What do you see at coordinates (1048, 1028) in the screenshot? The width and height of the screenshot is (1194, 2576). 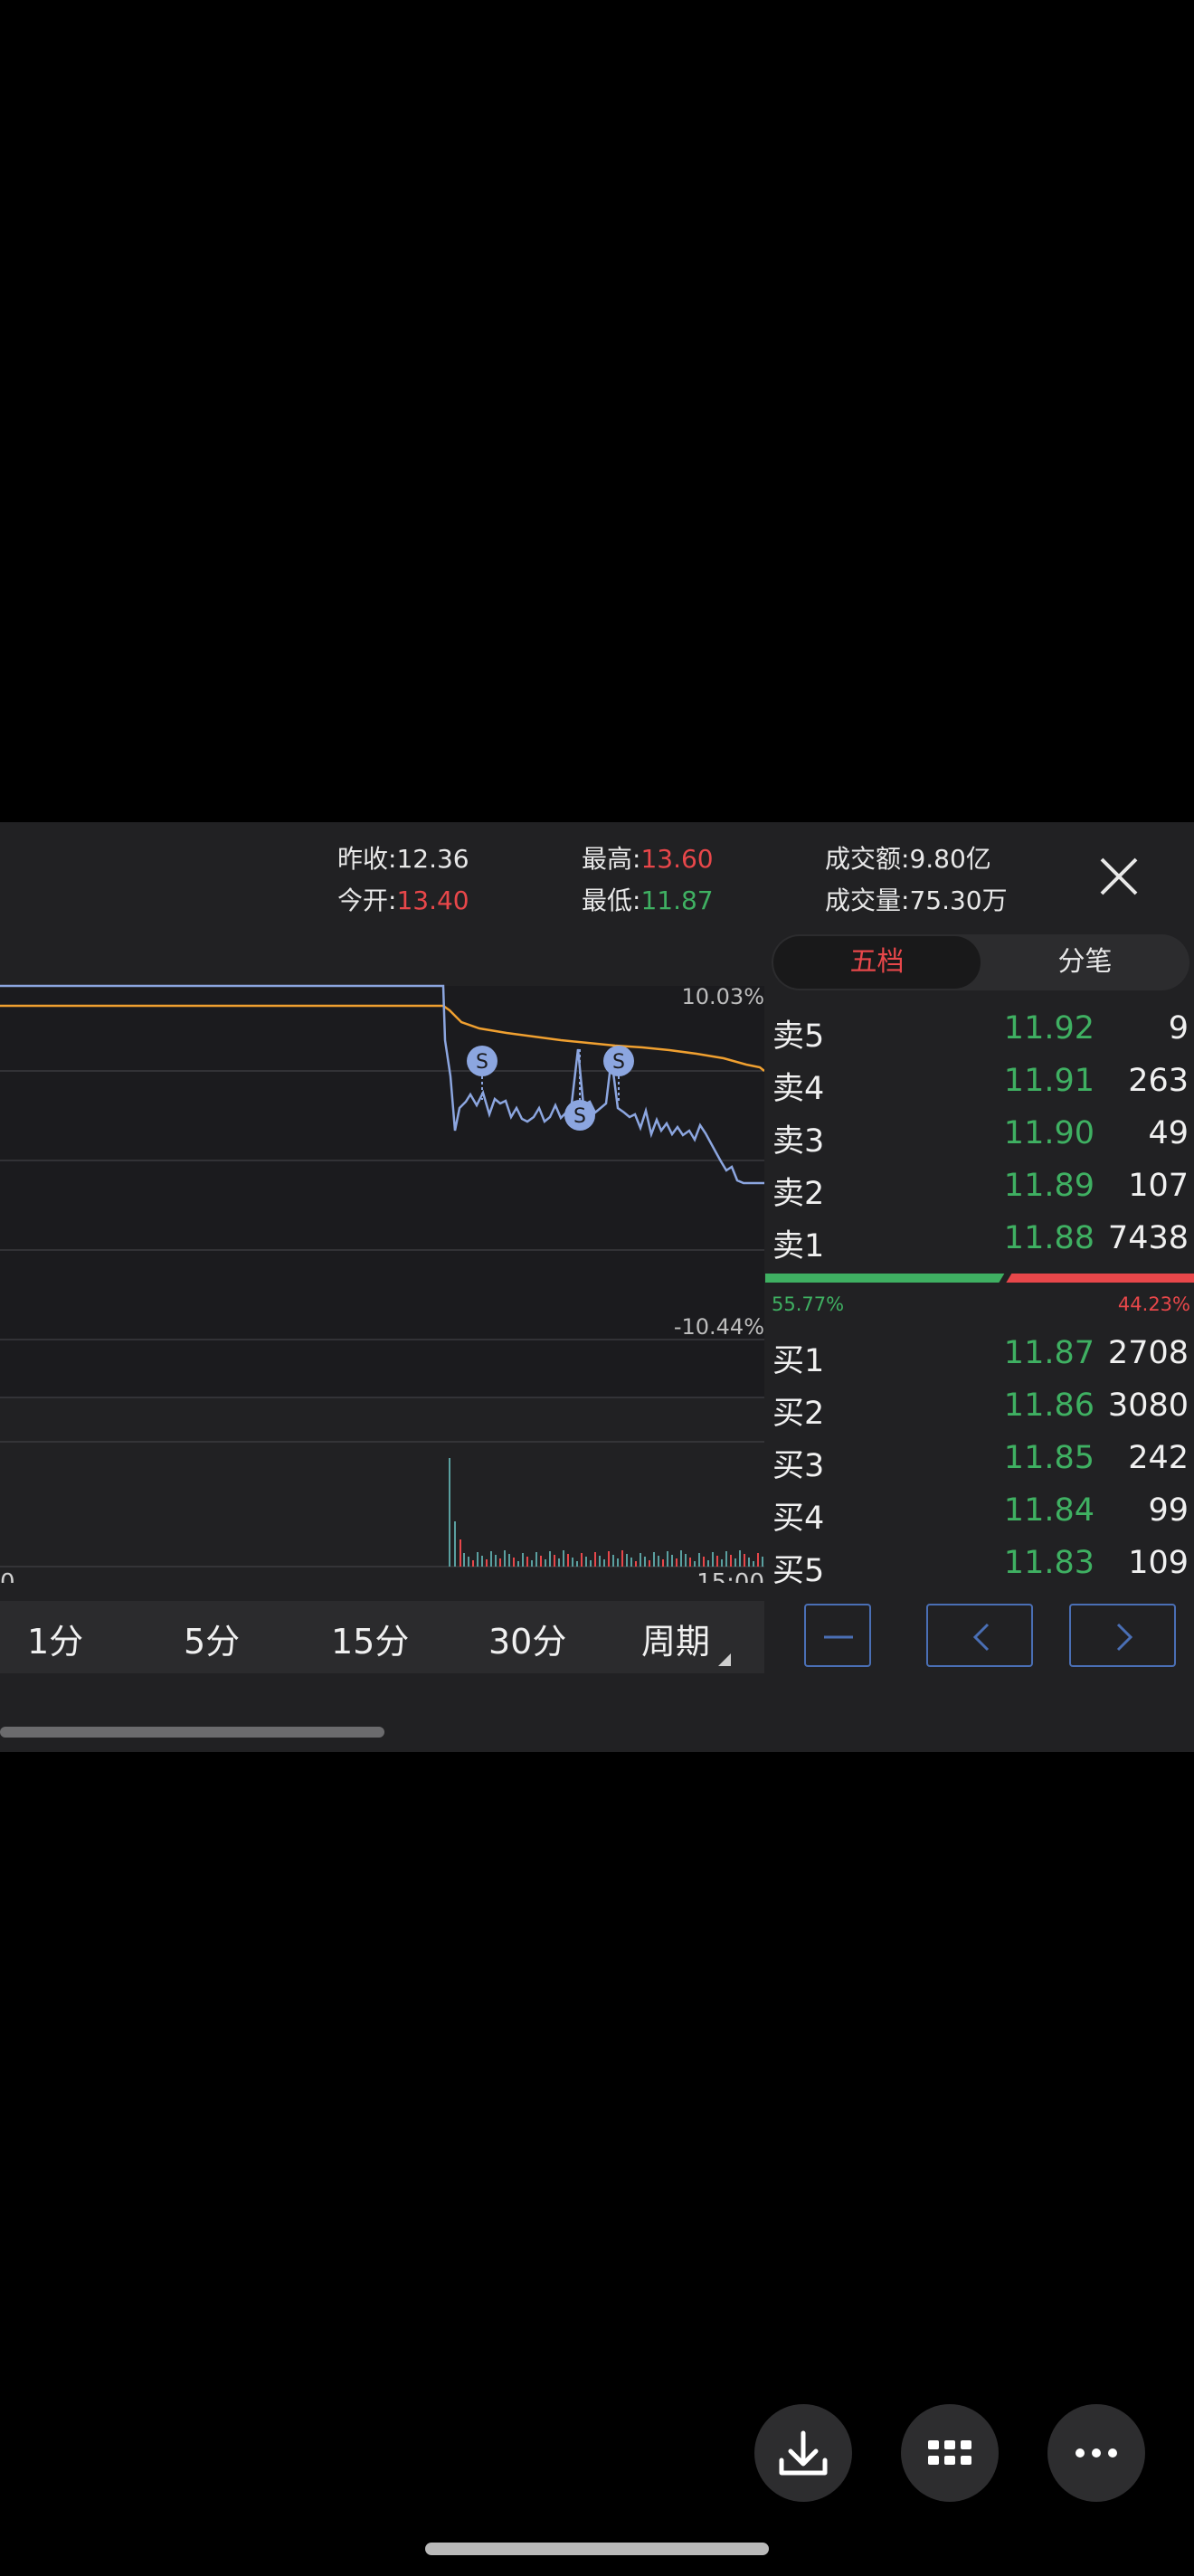 I see `ask-price: 11.92` at bounding box center [1048, 1028].